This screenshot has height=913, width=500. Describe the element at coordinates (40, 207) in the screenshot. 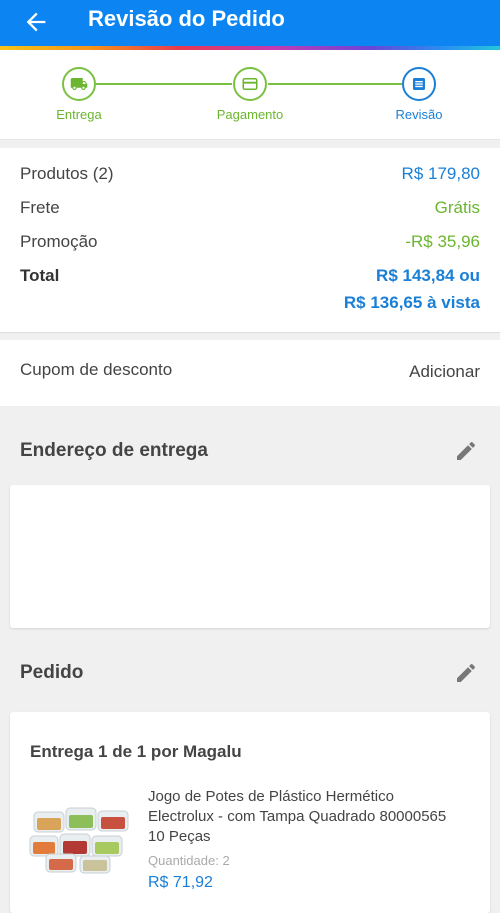

I see `shipping-label: Frete` at that location.